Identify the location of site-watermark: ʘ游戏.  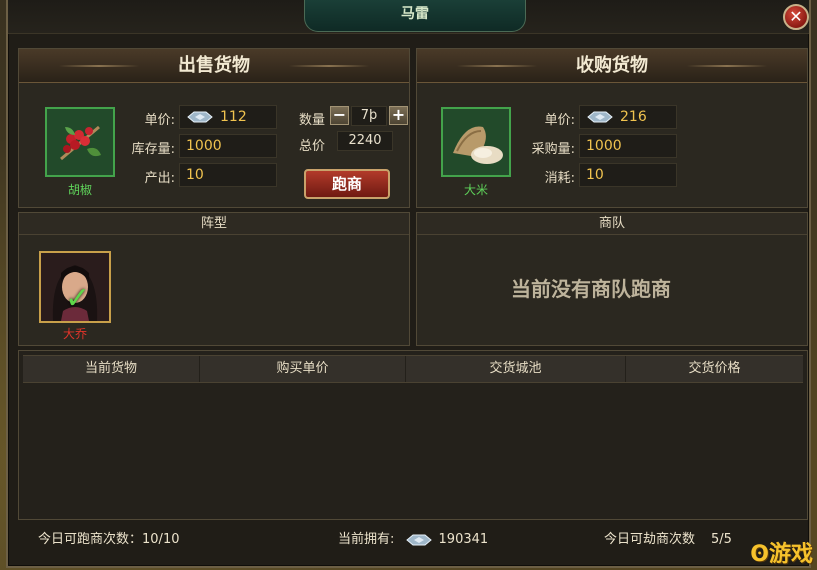
(781, 554).